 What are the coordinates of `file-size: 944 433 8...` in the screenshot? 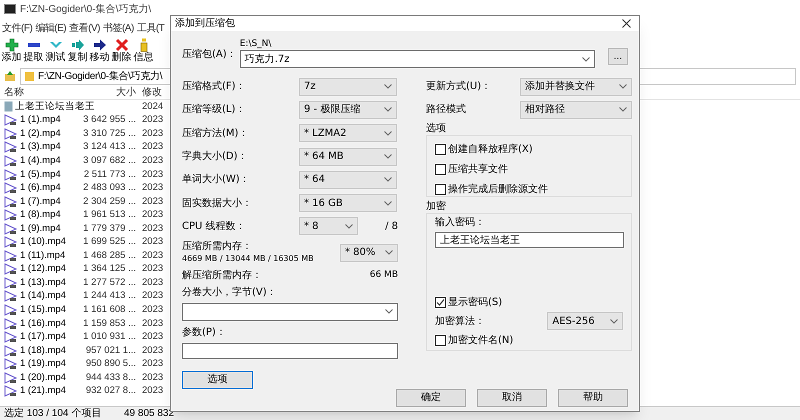 It's located at (111, 378).